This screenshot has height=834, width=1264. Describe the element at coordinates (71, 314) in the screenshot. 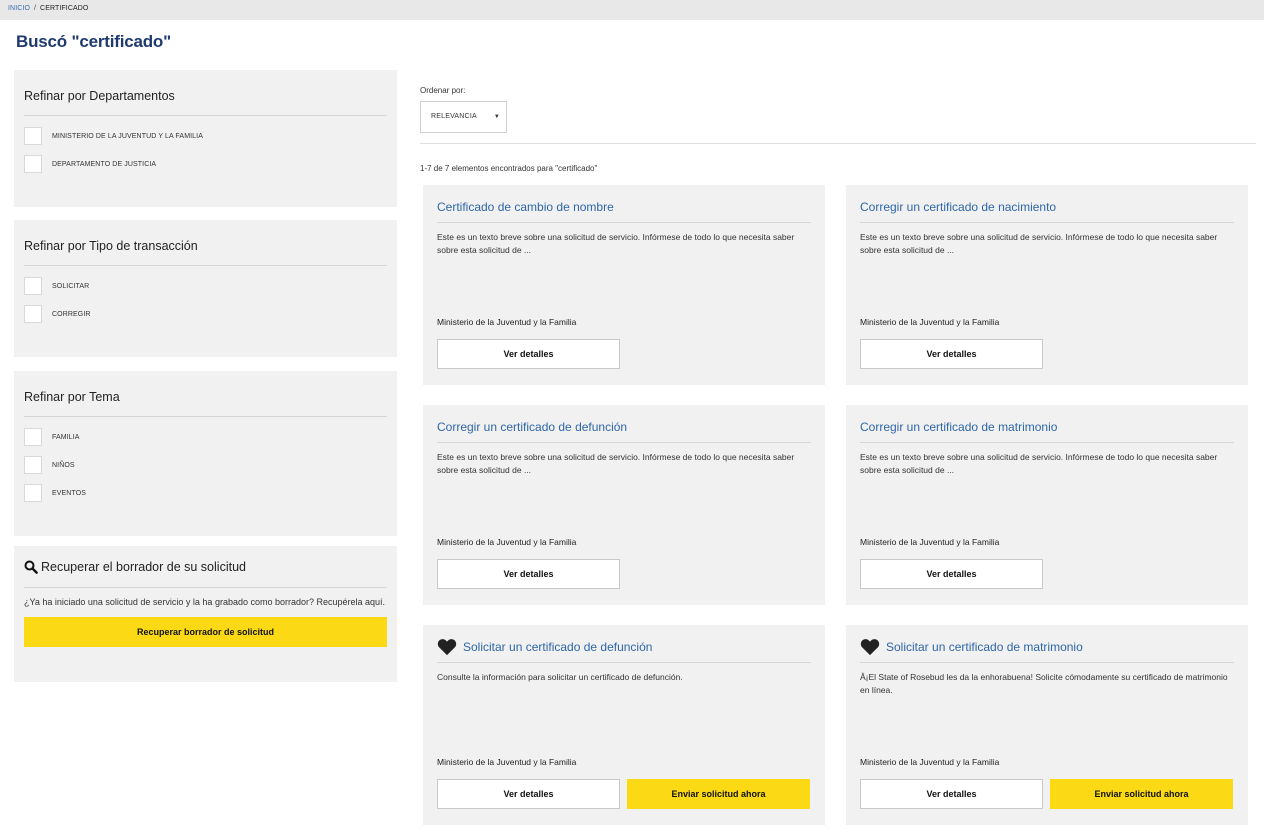

I see `filter-option-label: CORREGIR` at that location.